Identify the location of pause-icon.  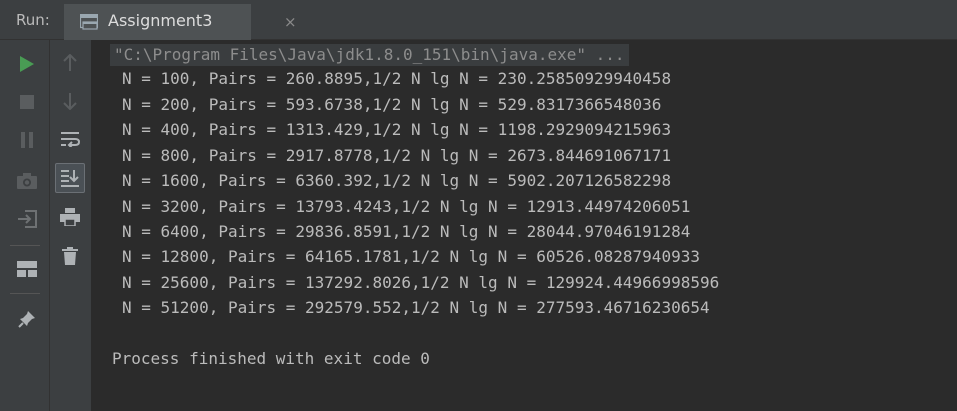
(27, 140).